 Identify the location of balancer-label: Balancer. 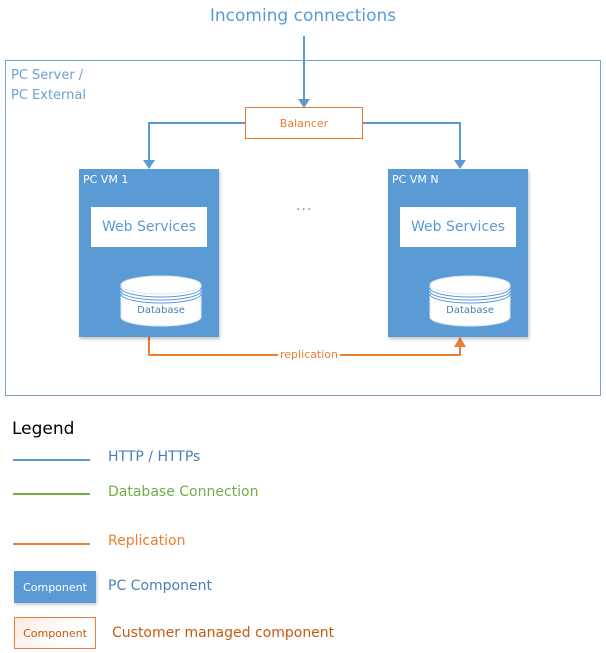
(304, 123).